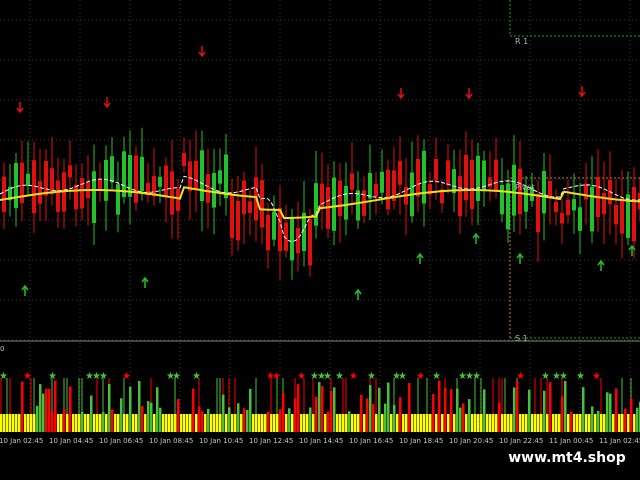 Image resolution: width=640 pixels, height=480 pixels. I want to click on time-label: 11 Jan 00:45, so click(571, 441).